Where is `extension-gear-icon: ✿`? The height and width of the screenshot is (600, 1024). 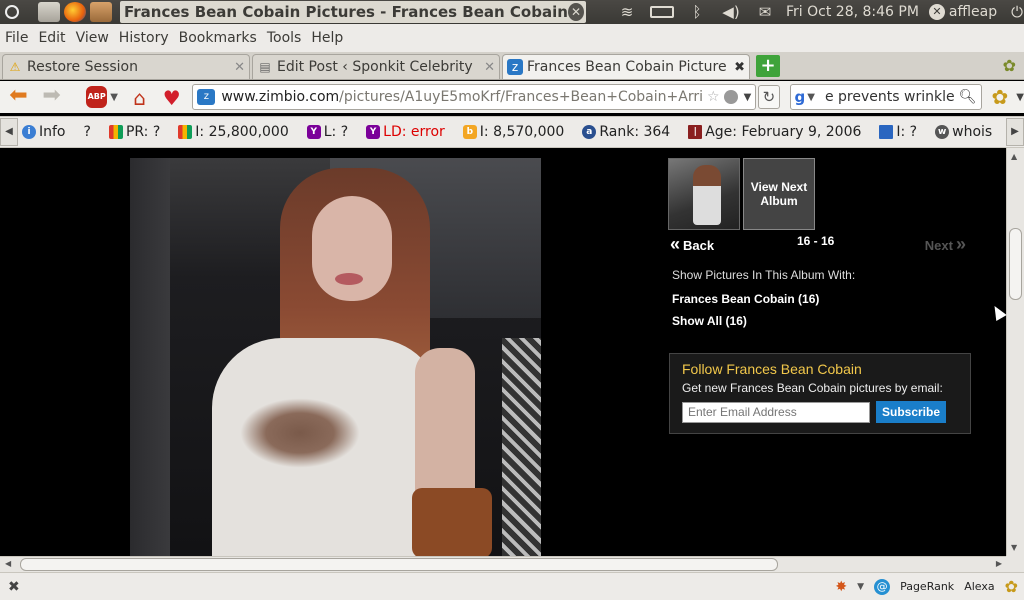 extension-gear-icon: ✿ is located at coordinates (1009, 65).